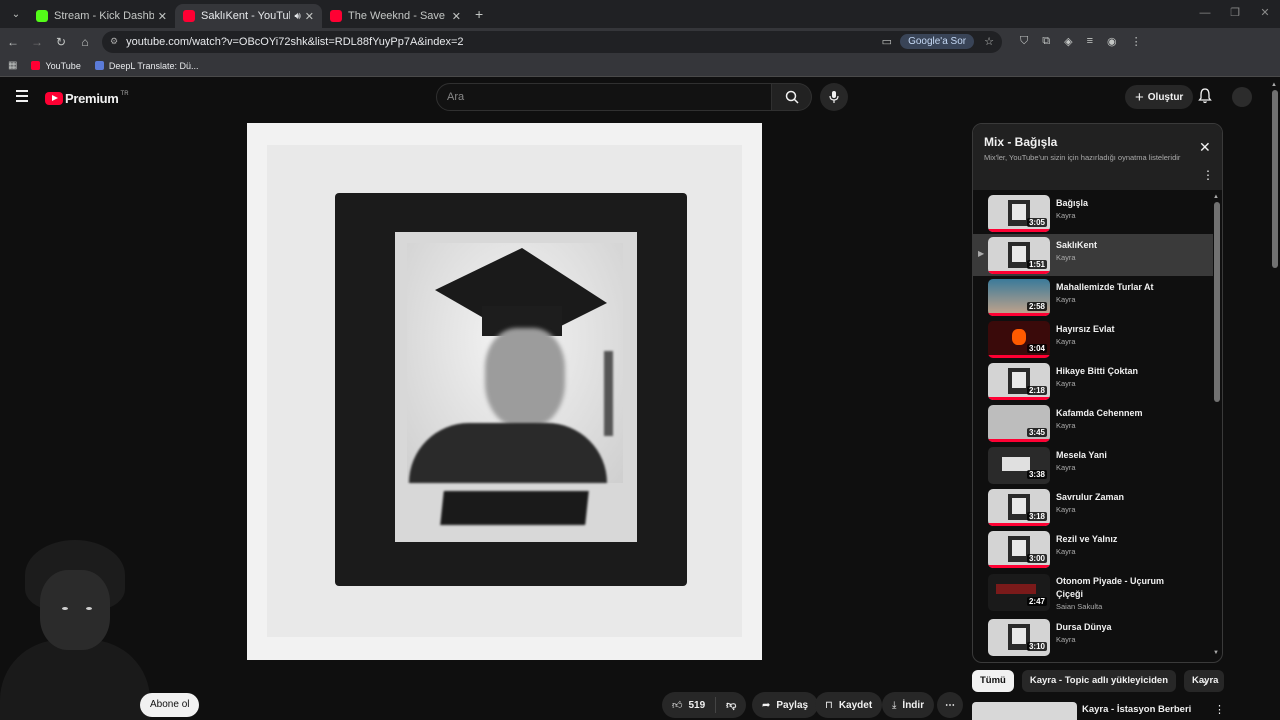  What do you see at coordinates (1019, 213) in the screenshot?
I see `video-thumbnail: 3:05` at bounding box center [1019, 213].